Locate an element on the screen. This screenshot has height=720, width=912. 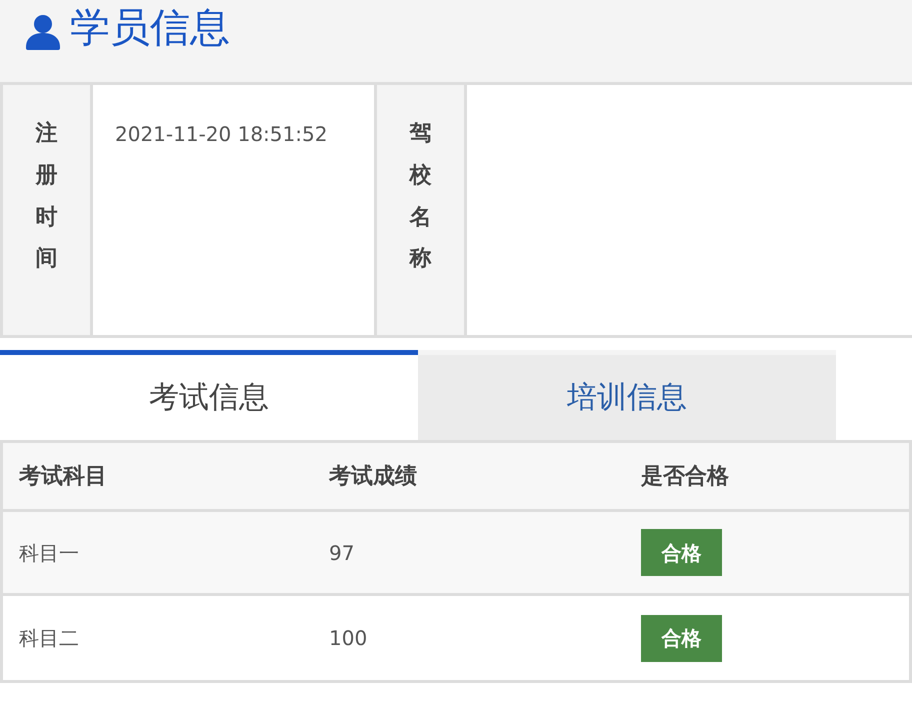
table-cell: 科目一 is located at coordinates (49, 552).